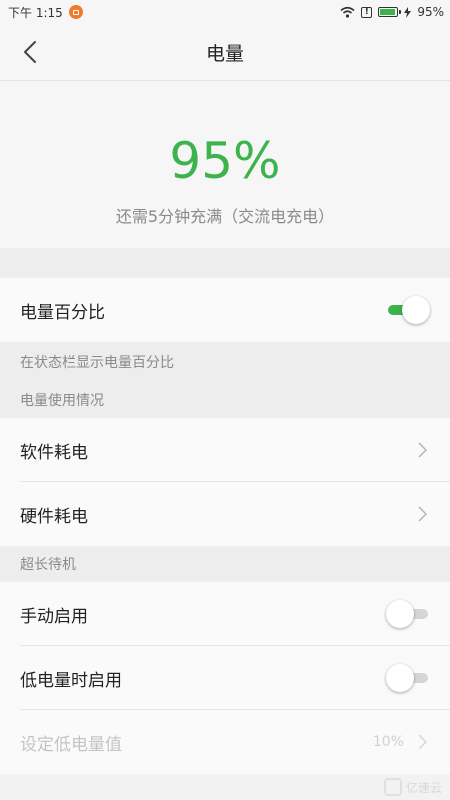 The image size is (450, 800). I want to click on page-title: 电量, so click(224, 53).